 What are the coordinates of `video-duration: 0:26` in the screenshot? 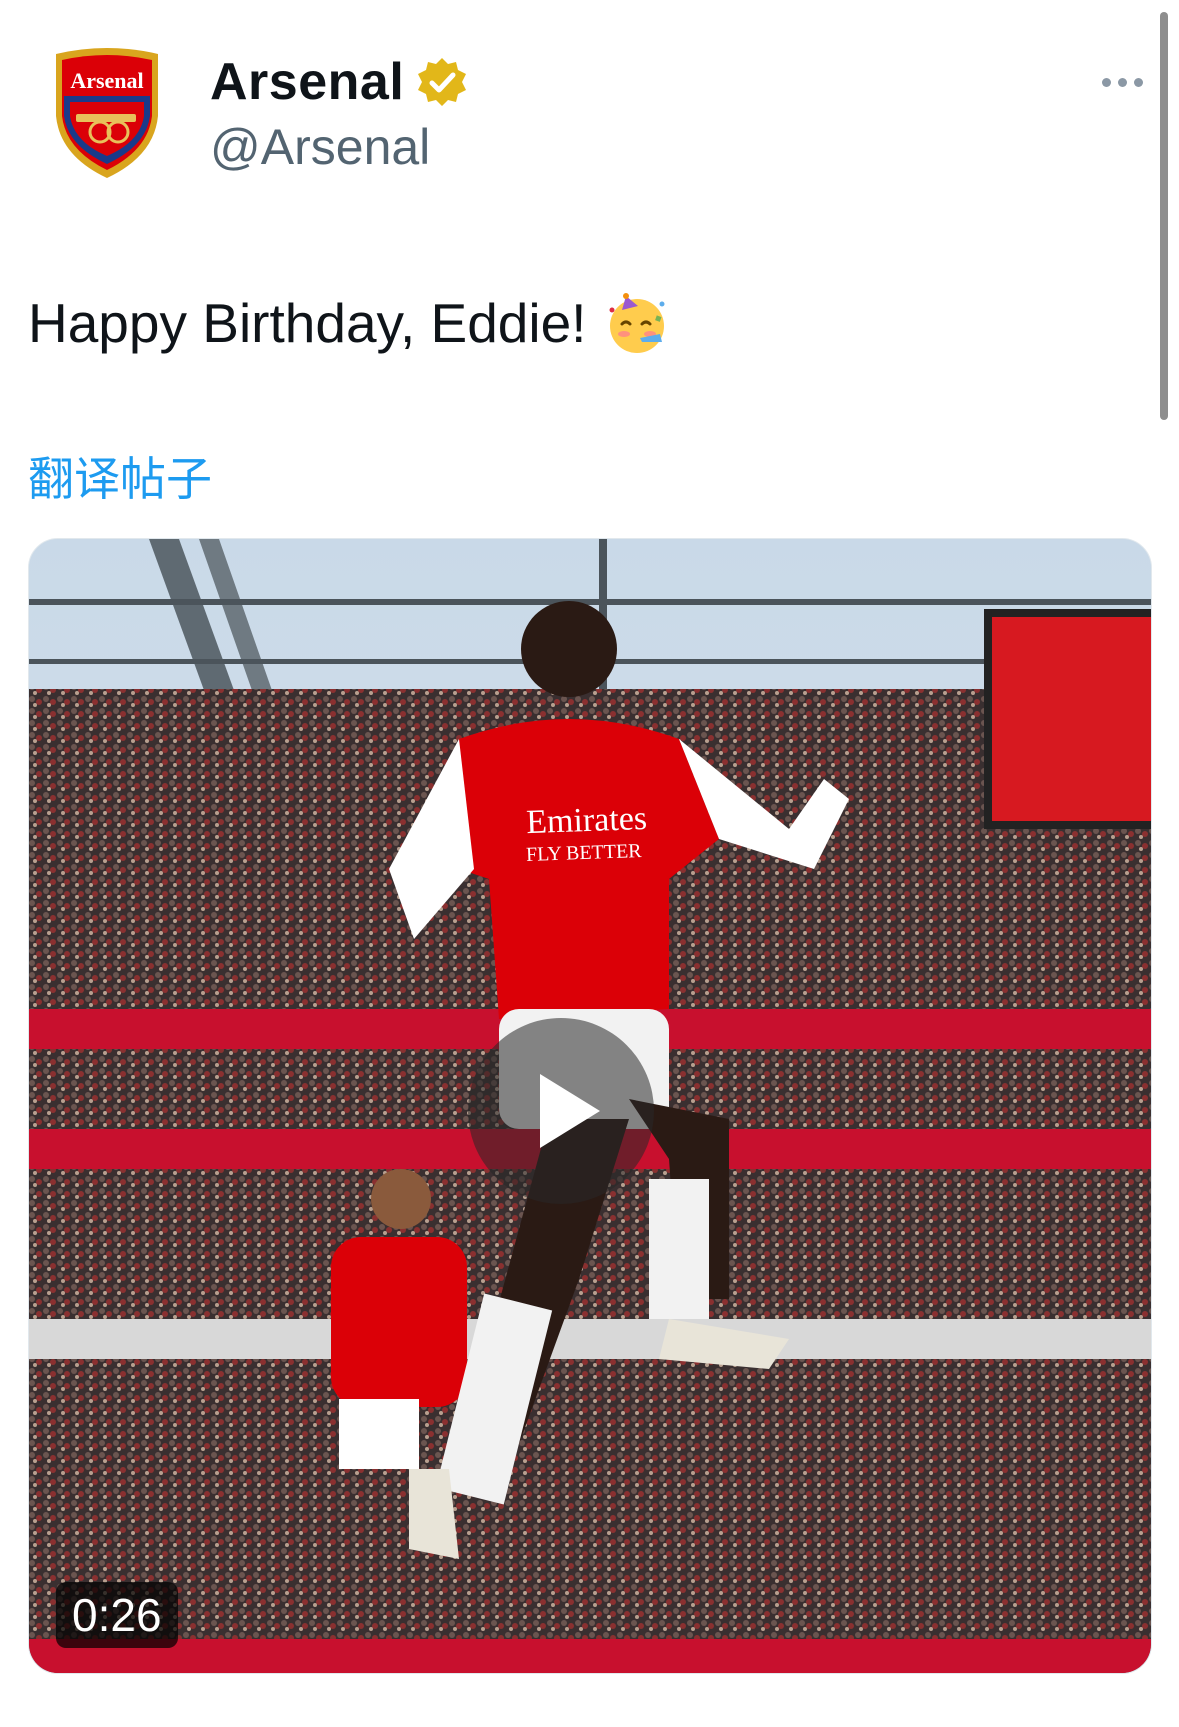 It's located at (117, 1615).